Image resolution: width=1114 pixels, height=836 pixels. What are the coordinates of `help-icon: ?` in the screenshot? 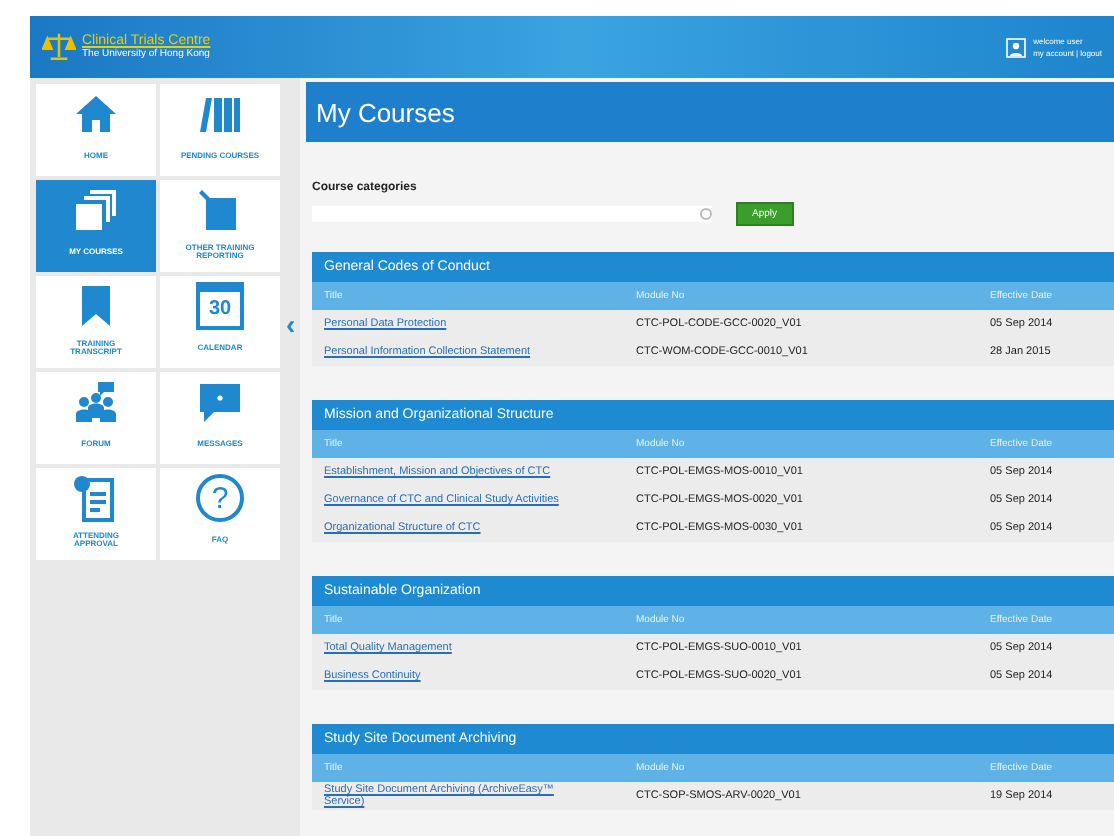 It's located at (220, 498).